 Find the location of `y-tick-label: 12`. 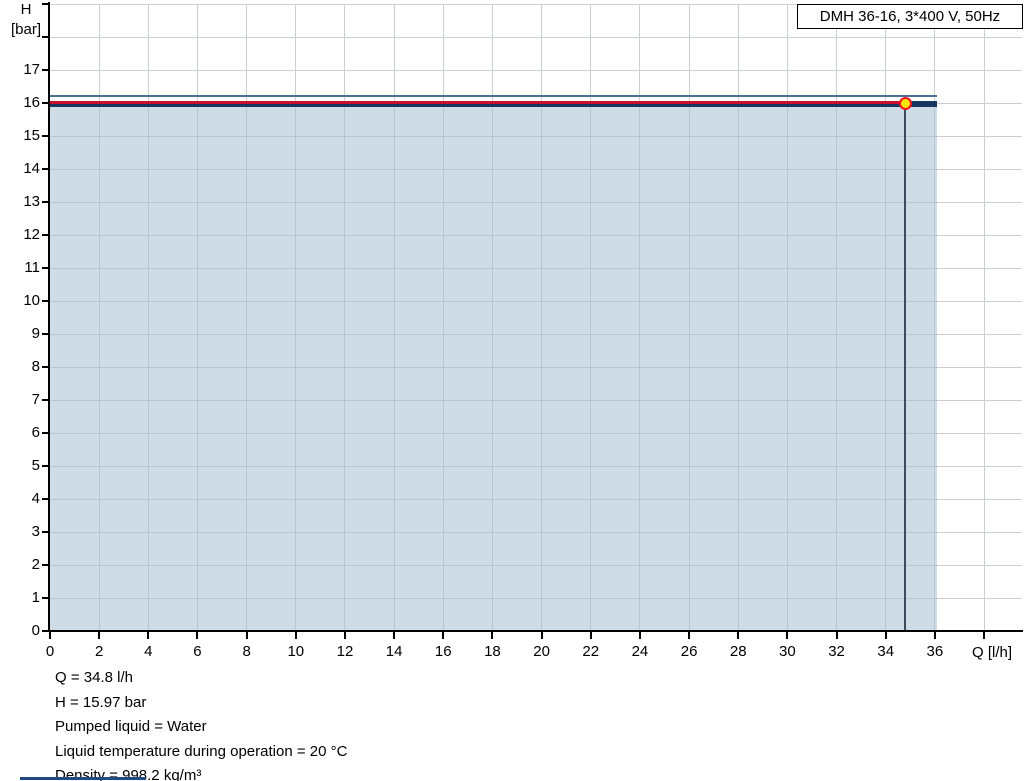

y-tick-label: 12 is located at coordinates (31, 234).